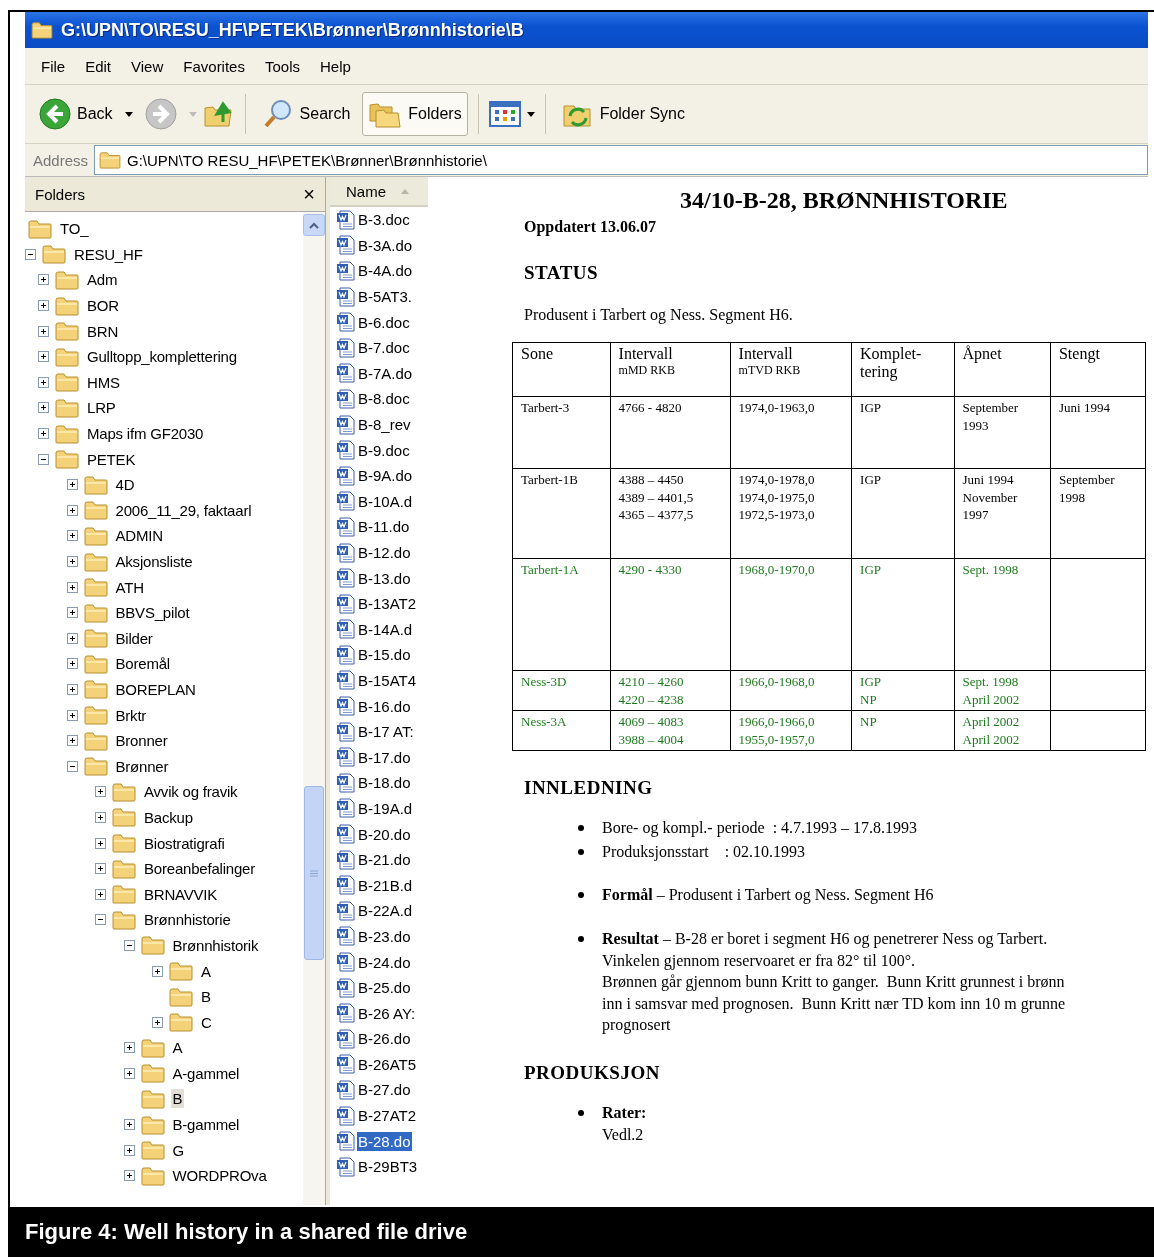 This screenshot has width=1154, height=1257. What do you see at coordinates (168, 817) in the screenshot?
I see `tree-item: Backup` at bounding box center [168, 817].